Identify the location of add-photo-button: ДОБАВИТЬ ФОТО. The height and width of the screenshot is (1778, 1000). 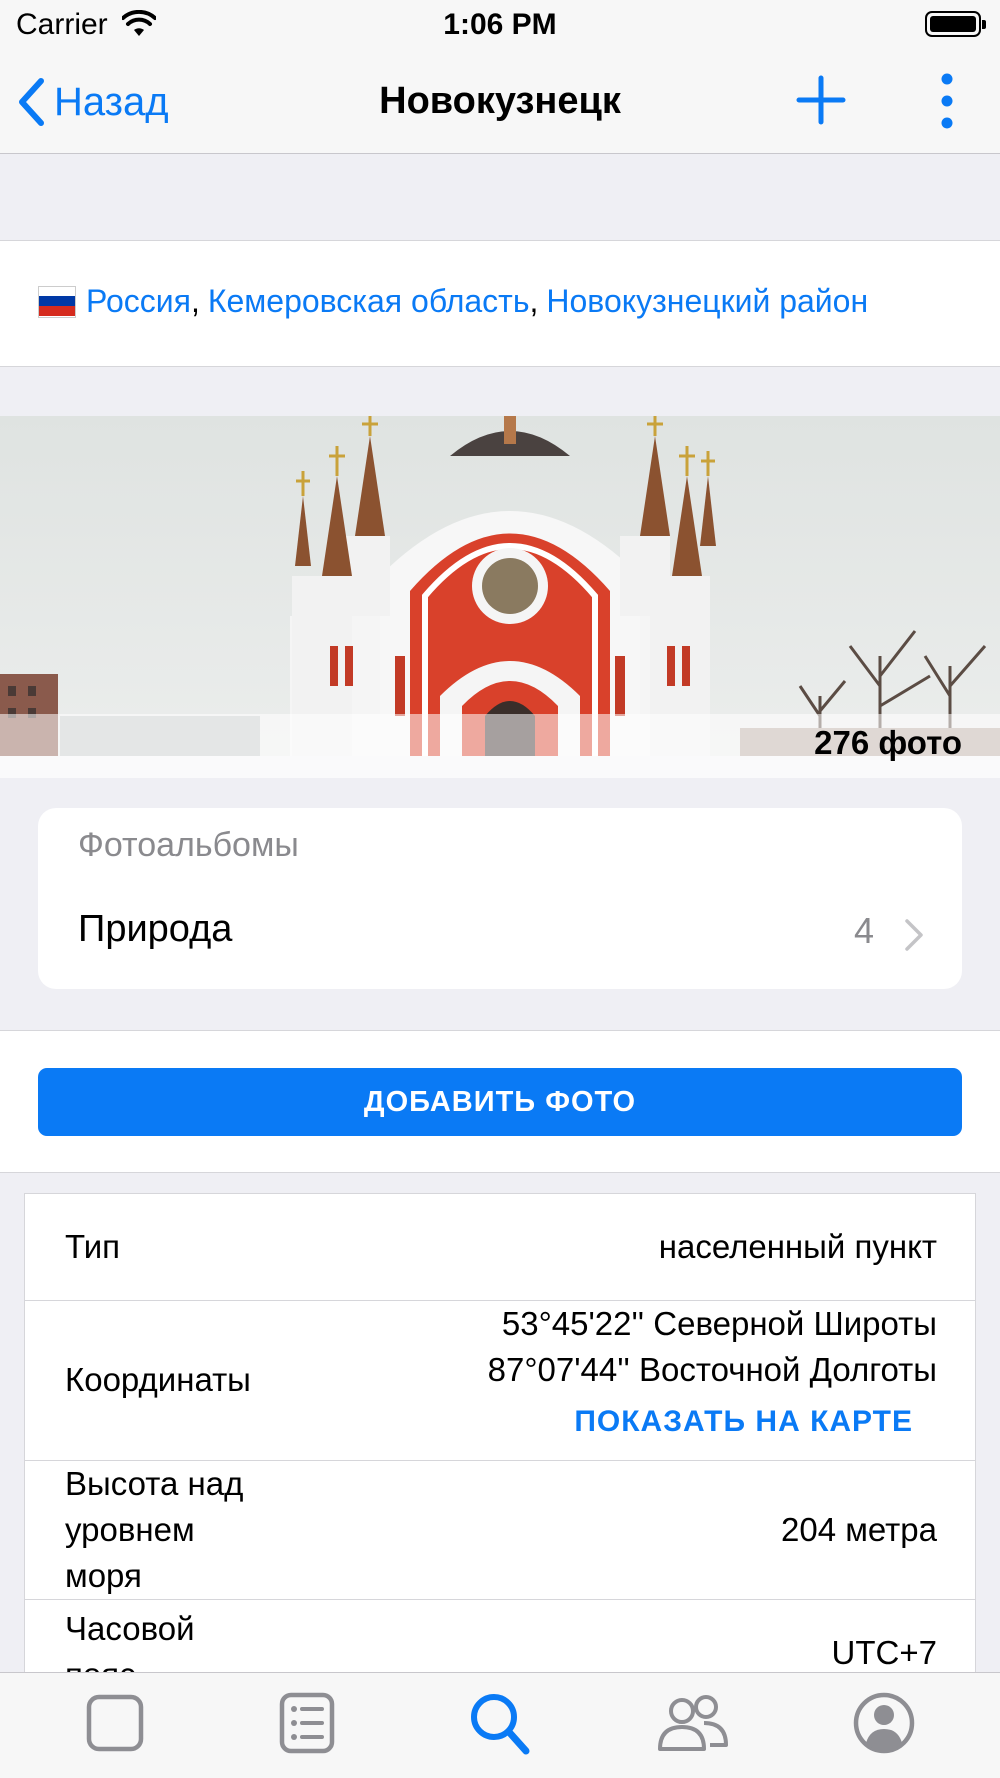
(500, 1102).